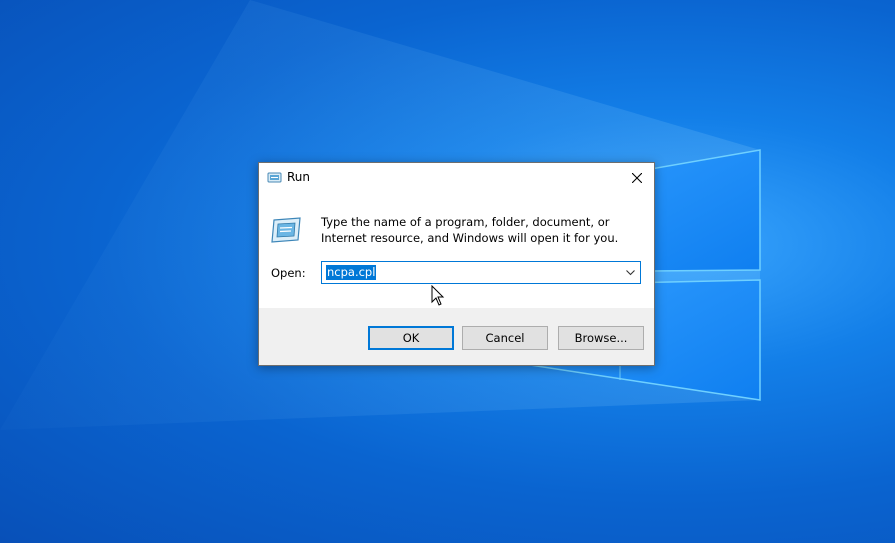 This screenshot has height=543, width=895. I want to click on close-button, so click(637, 177).